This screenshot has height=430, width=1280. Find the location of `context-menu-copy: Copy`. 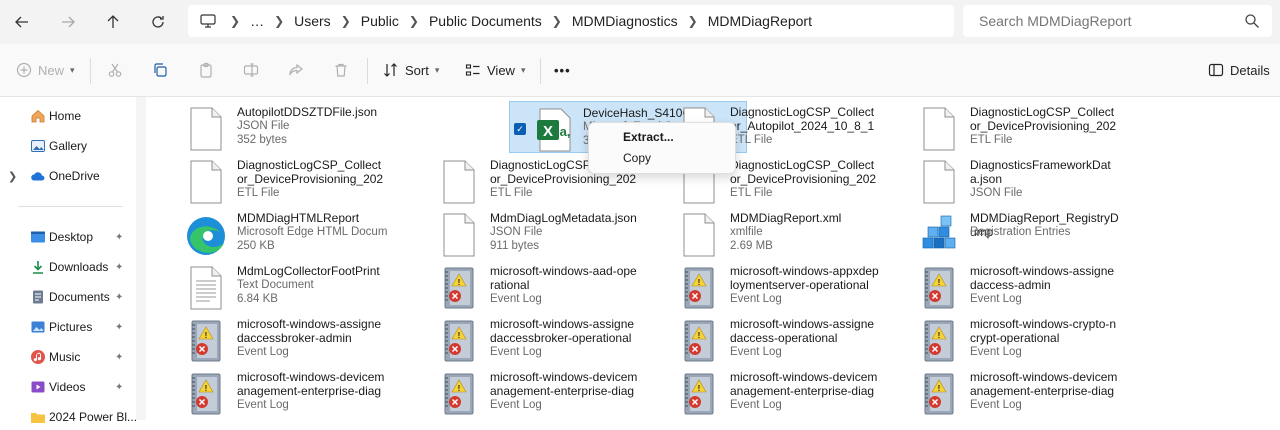

context-menu-copy: Copy is located at coordinates (637, 158).